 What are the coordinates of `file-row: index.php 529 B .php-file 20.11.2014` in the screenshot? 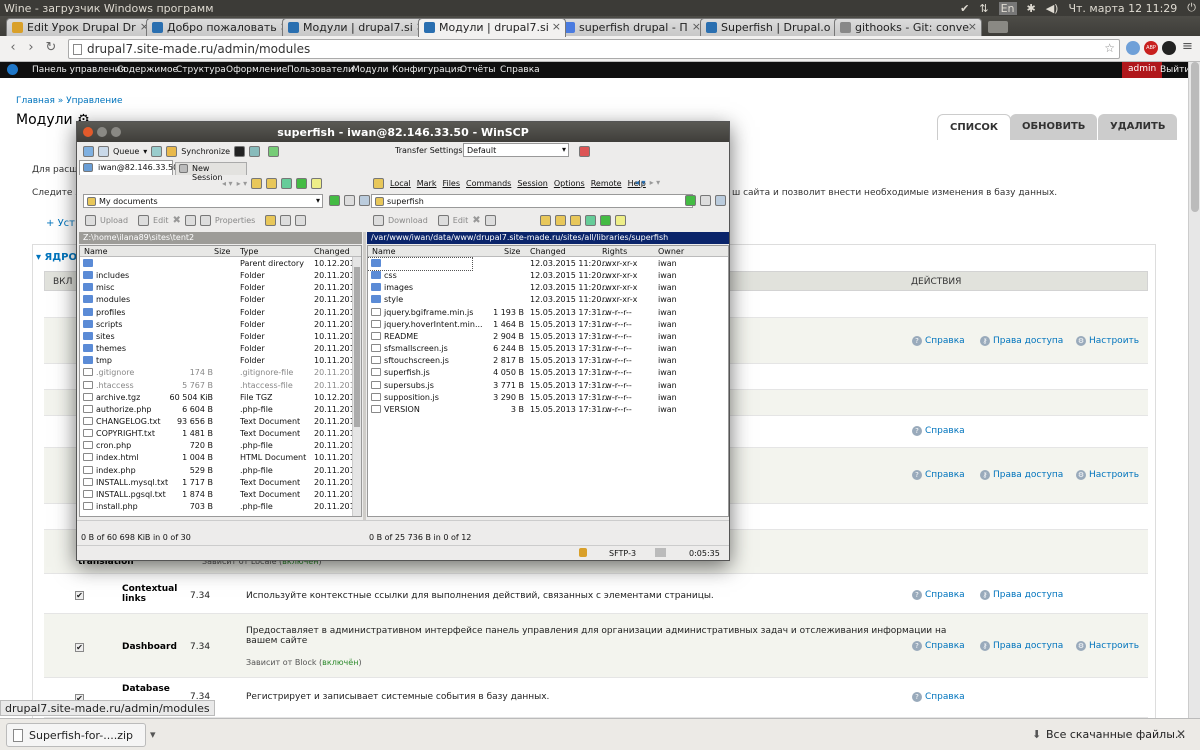 It's located at (220, 471).